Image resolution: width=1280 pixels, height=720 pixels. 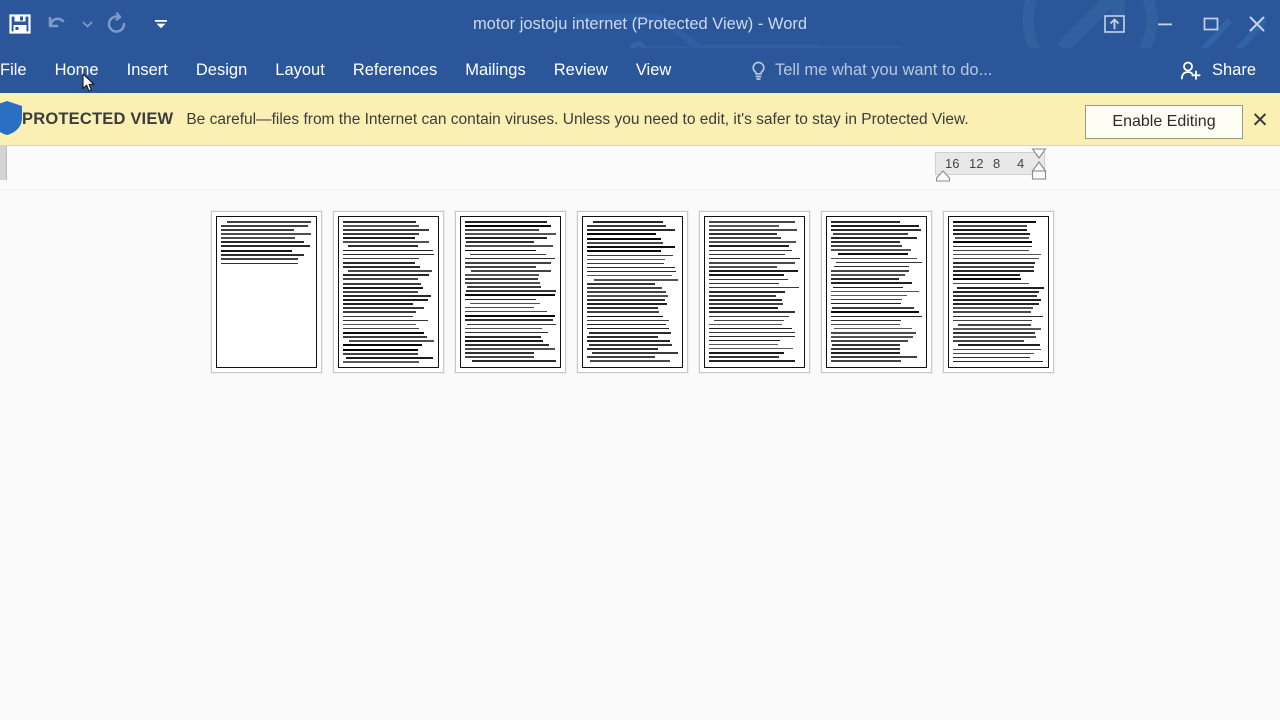 I want to click on tab-references: References, so click(x=395, y=70).